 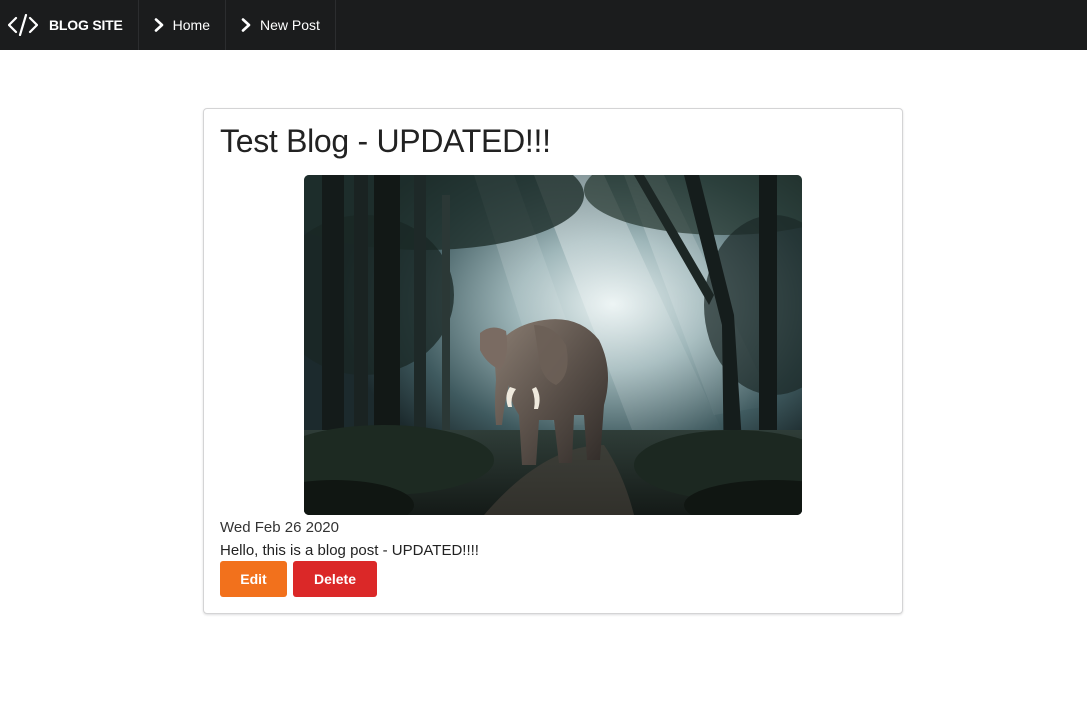 I want to click on nav-new-post-link: New Post, so click(x=281, y=25).